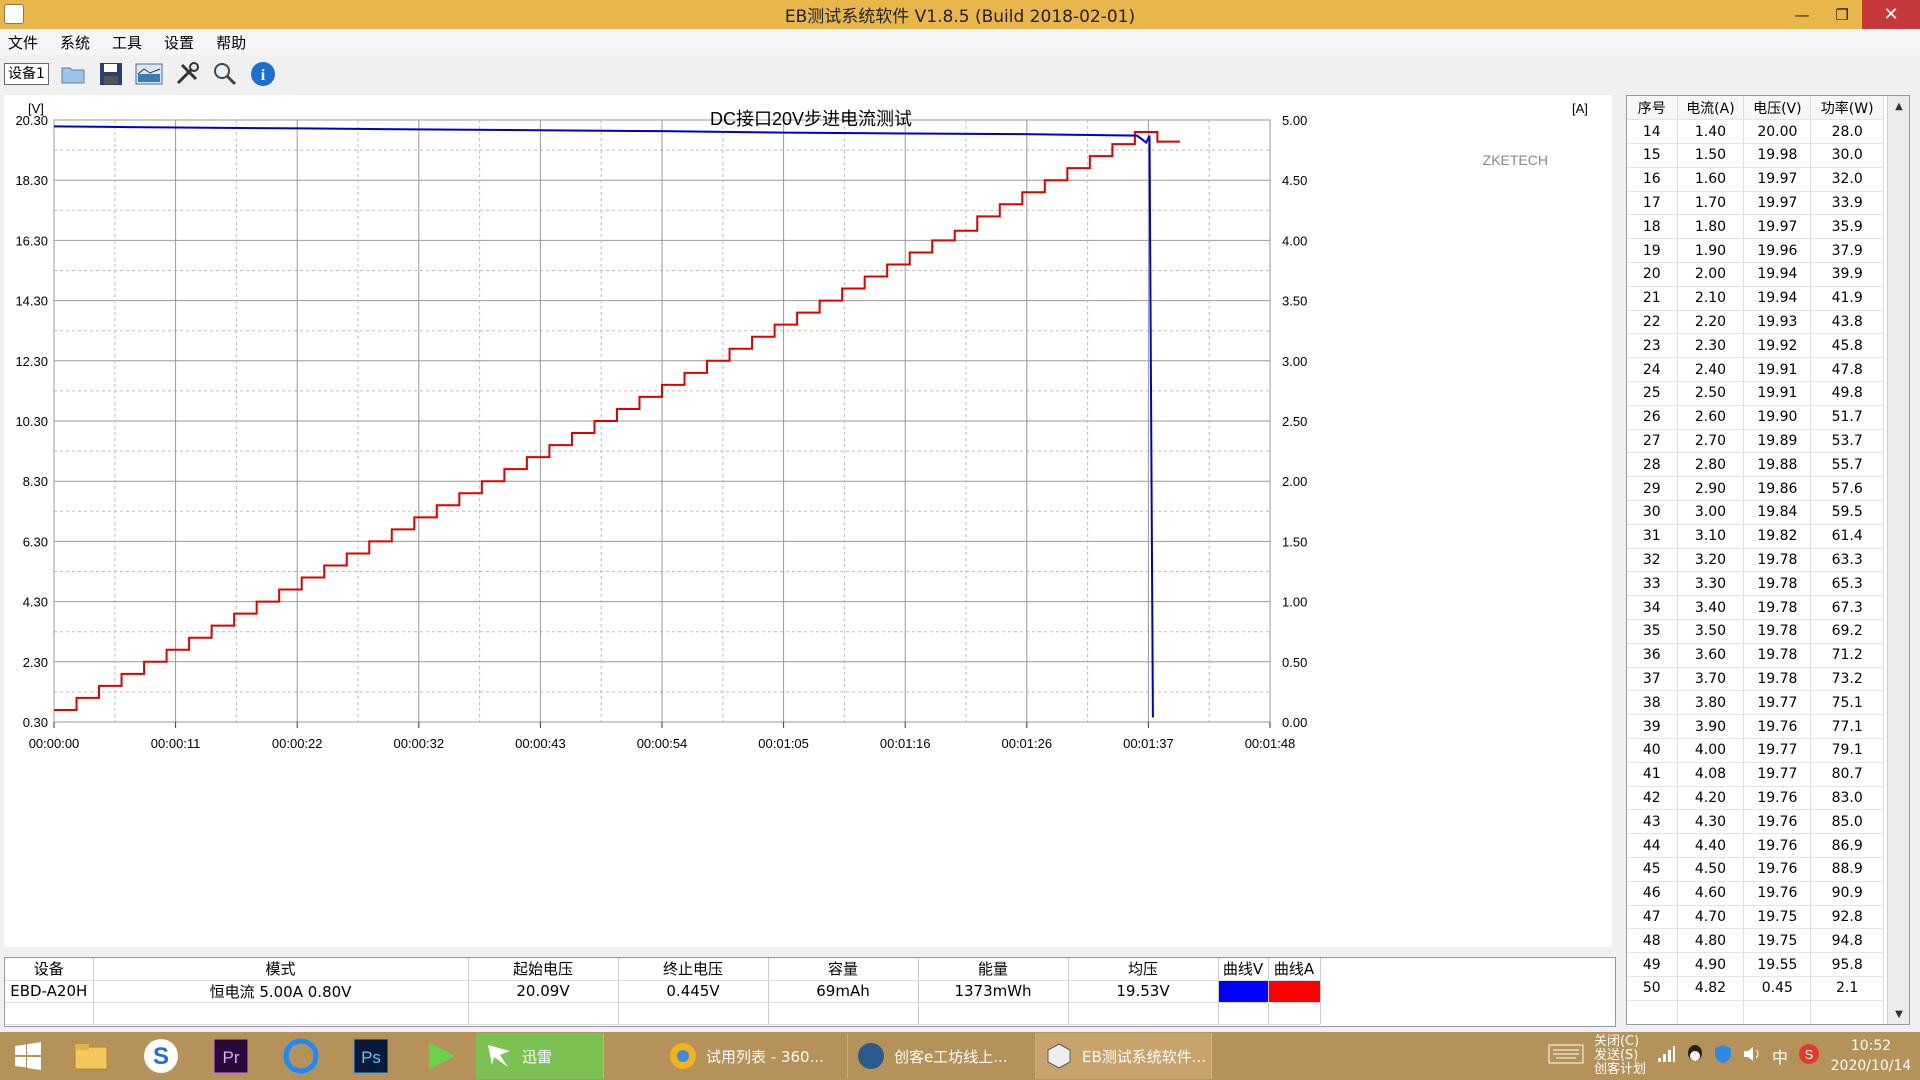 The image size is (1920, 1080). I want to click on row-power: 69.2, so click(1847, 631).